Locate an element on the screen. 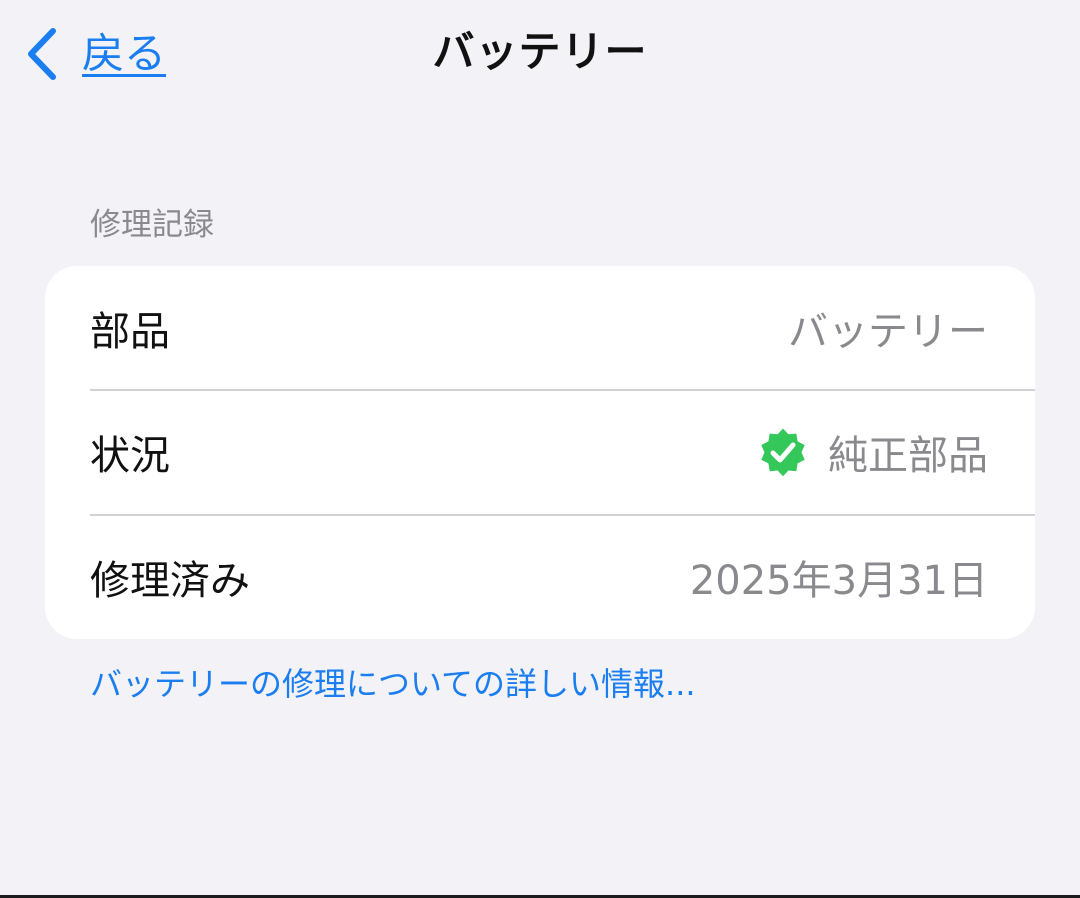 Image resolution: width=1080 pixels, height=898 pixels. row-label: 修理済み is located at coordinates (170, 581).